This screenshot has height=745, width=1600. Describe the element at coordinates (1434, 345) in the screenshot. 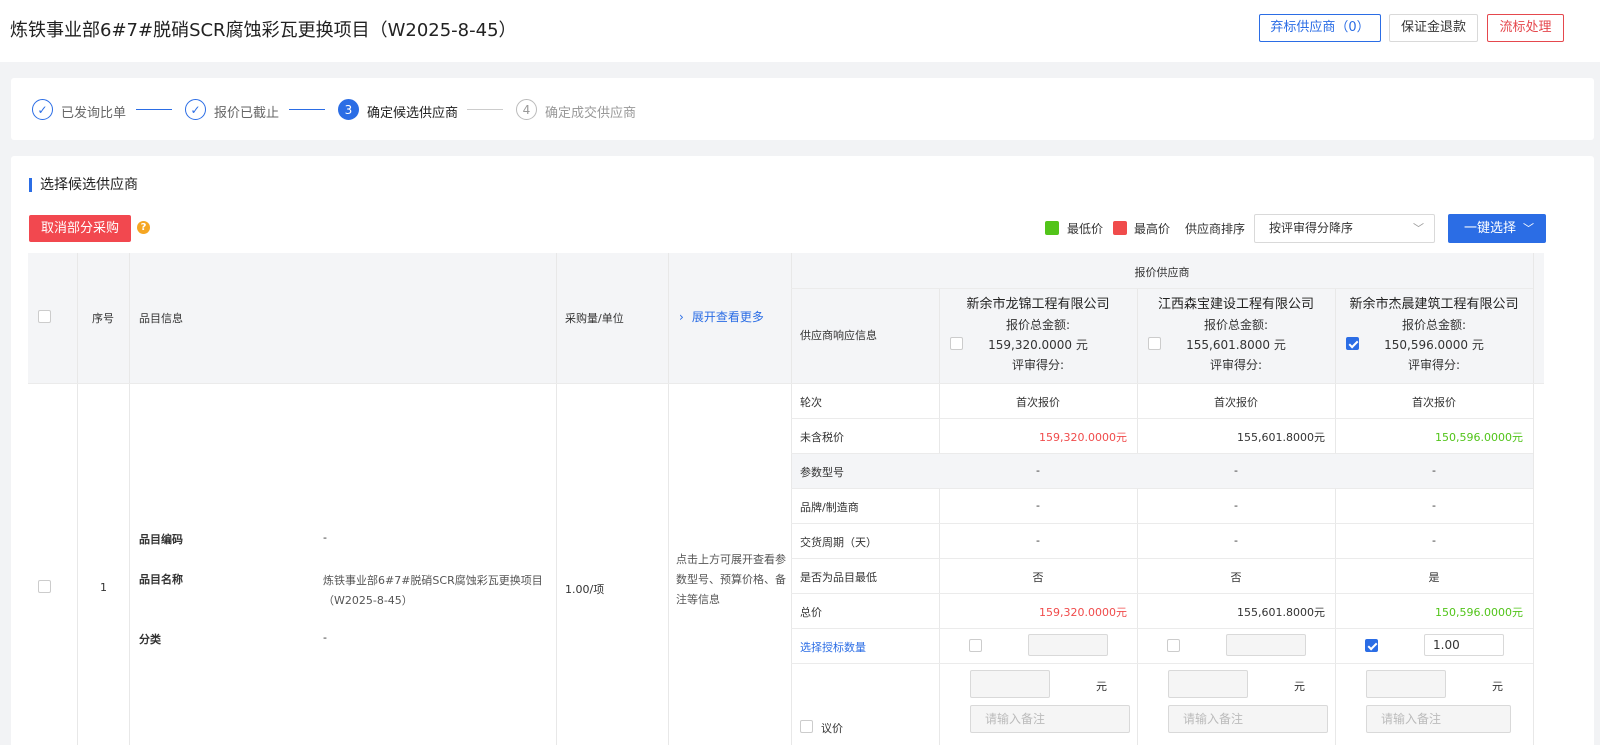

I see `total-amount-value: 150,596.0000 元` at that location.